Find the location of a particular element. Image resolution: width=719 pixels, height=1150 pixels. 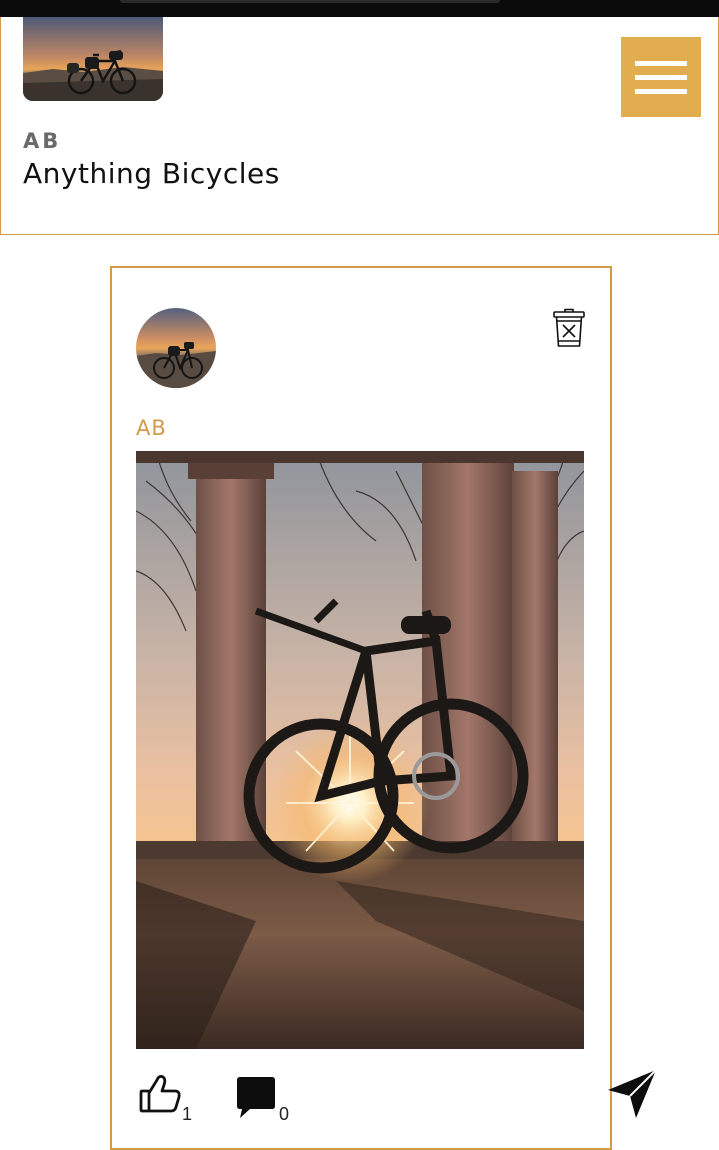

like-count: 1 is located at coordinates (187, 1114).